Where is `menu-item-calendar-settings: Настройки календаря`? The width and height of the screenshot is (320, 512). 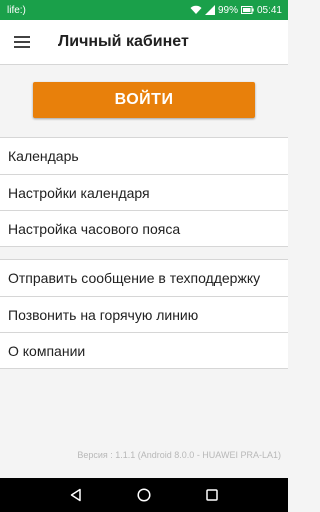
menu-item-calendar-settings: Настройки календаря is located at coordinates (144, 192).